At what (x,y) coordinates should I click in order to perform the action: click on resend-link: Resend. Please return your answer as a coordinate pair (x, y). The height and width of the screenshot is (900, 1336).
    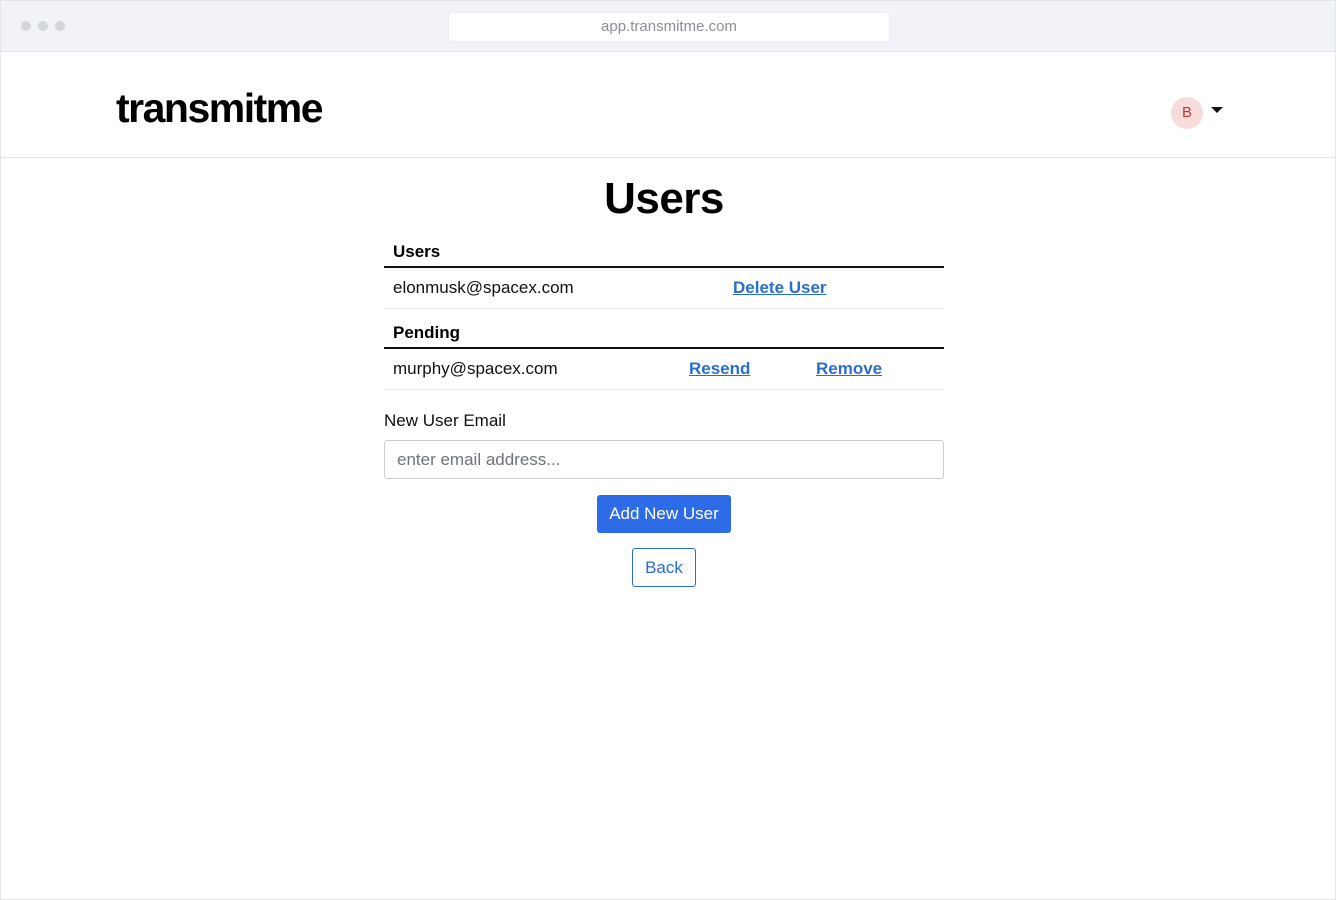
    Looking at the image, I should click on (719, 369).